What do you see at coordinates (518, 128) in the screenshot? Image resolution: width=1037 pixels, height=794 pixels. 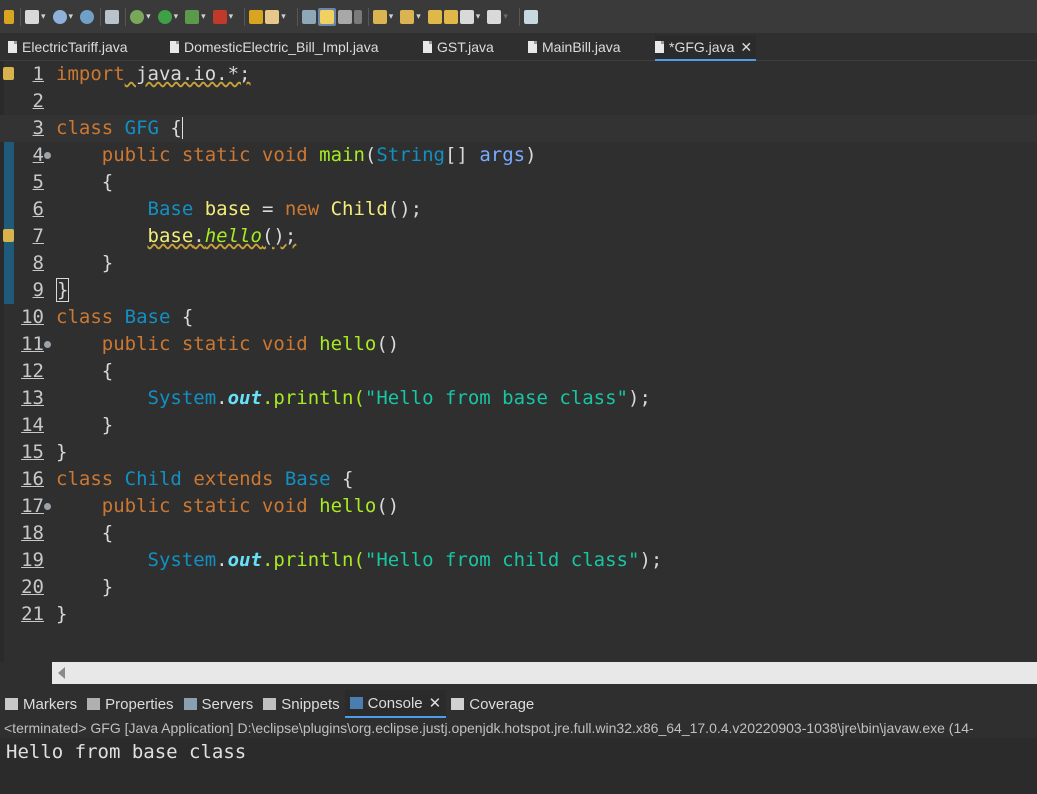 I see `code-line-current: 3 class GFG {` at bounding box center [518, 128].